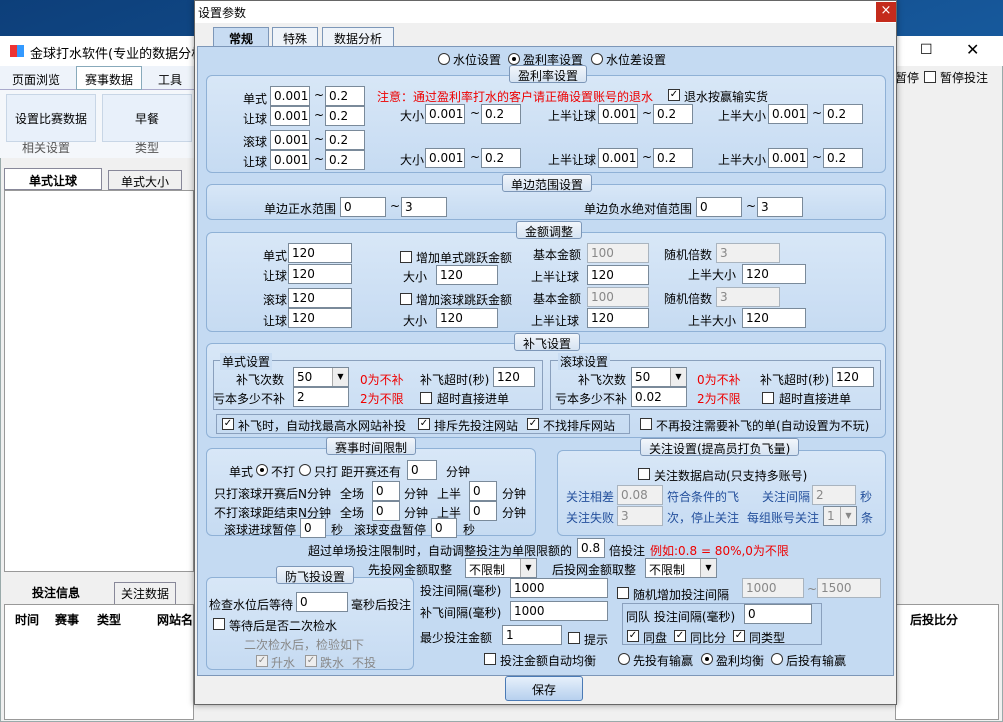 This screenshot has height=722, width=1003. What do you see at coordinates (109, 78) in the screenshot?
I see `menu-event: 赛事数据` at bounding box center [109, 78].